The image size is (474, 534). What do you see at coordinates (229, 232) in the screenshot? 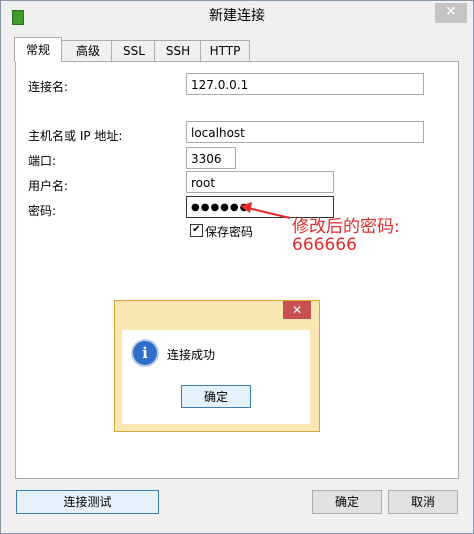
I see `save-password-label: 保存密码` at bounding box center [229, 232].